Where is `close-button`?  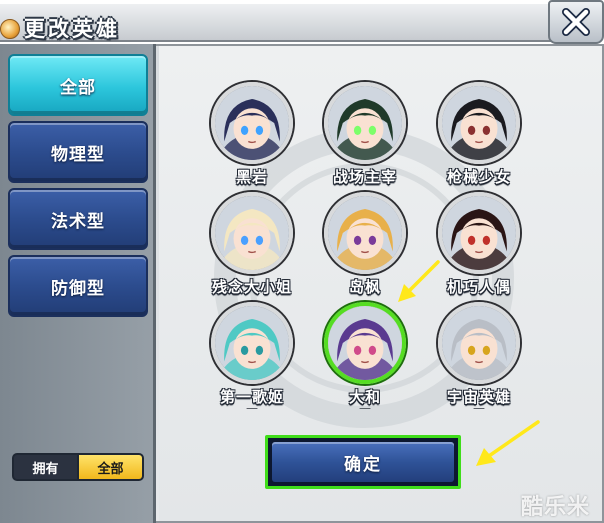 close-button is located at coordinates (576, 22).